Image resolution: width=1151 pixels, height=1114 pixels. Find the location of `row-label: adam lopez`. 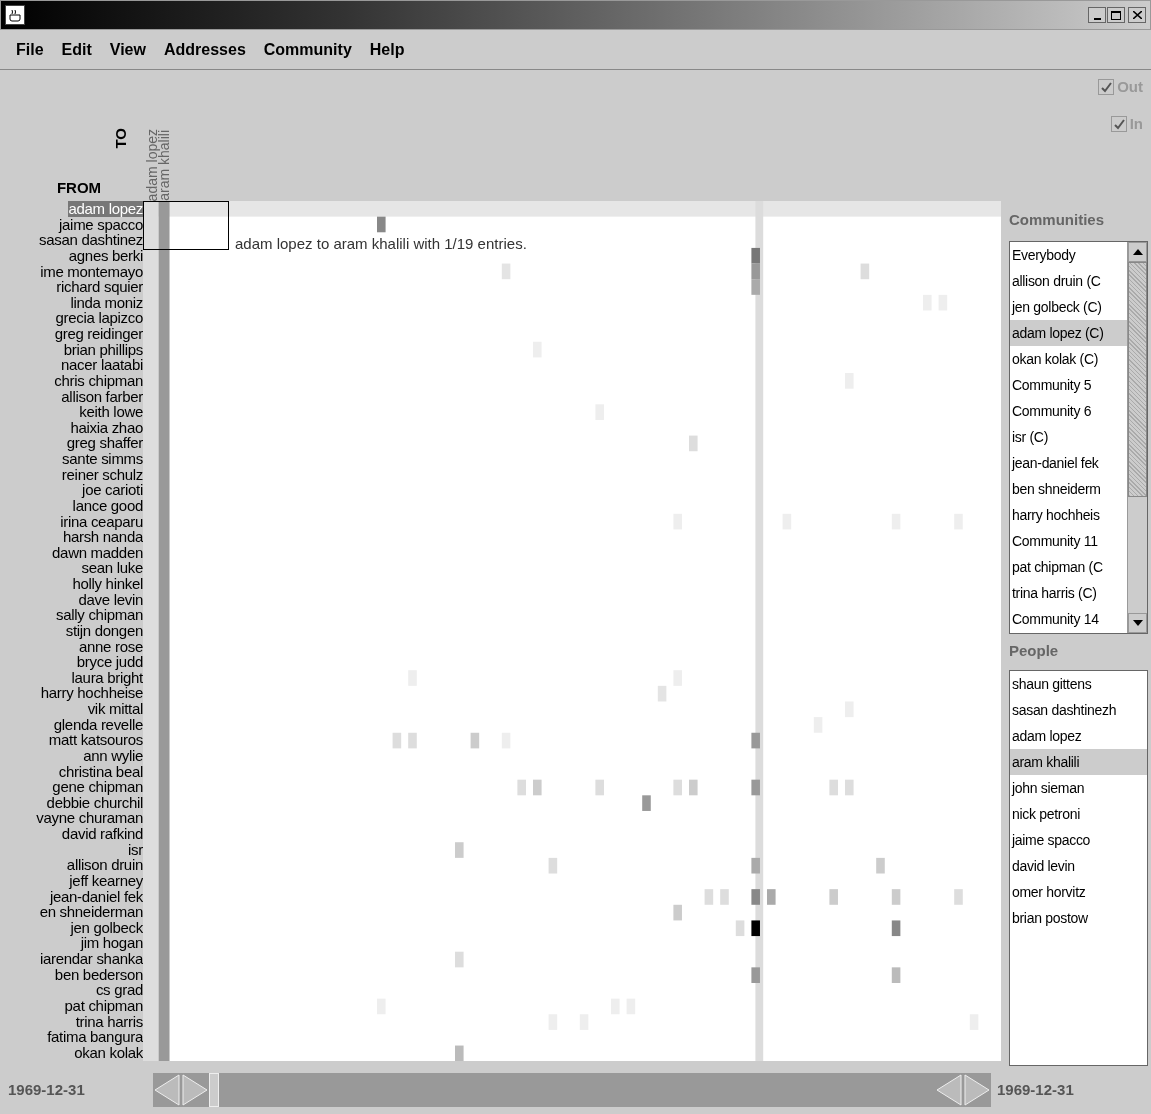

row-label: adam lopez is located at coordinates (105, 209).